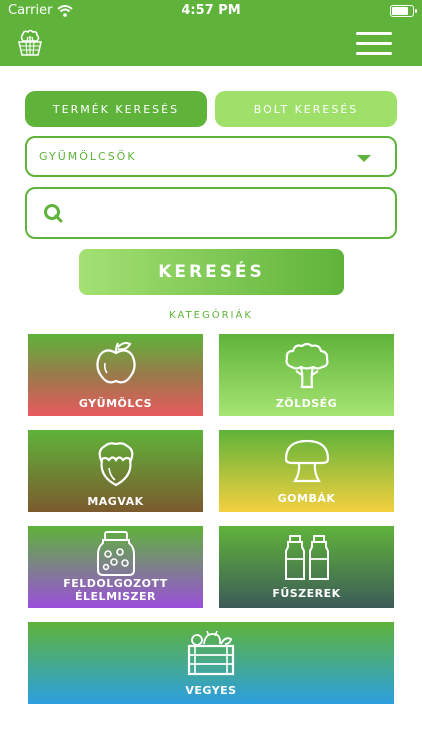 The height and width of the screenshot is (750, 422). I want to click on category-tile-fruit: GYÜMÖLCS, so click(115, 375).